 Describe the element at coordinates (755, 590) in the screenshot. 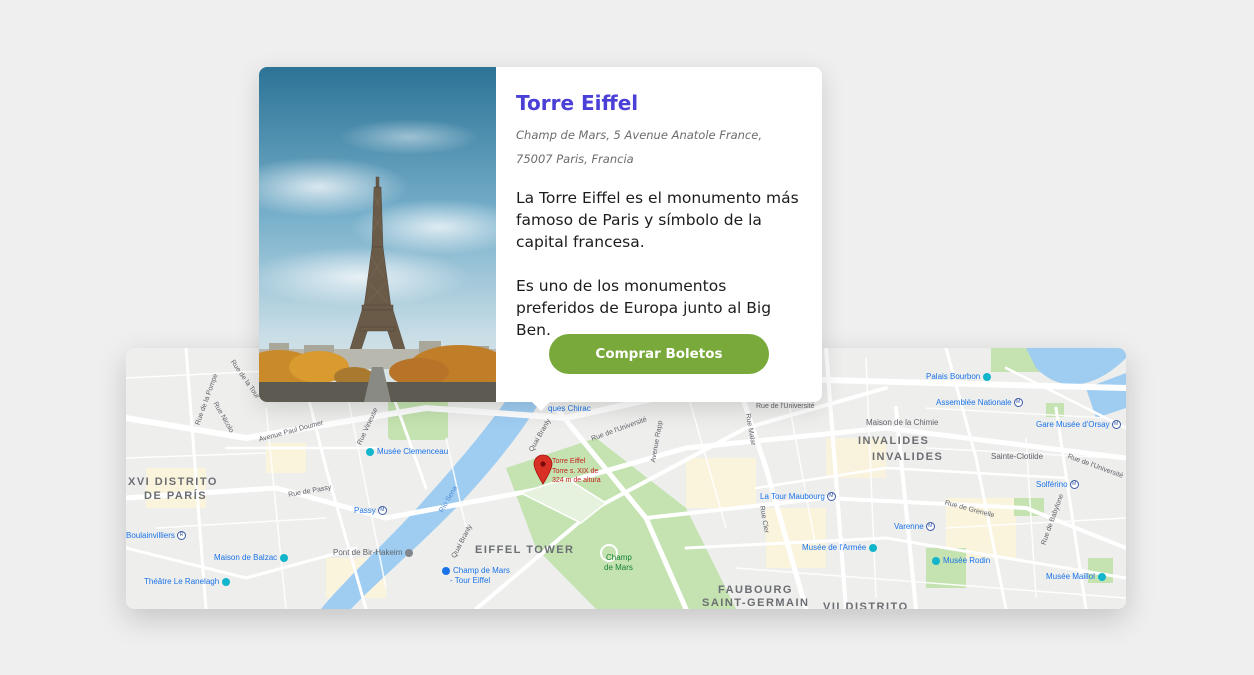

I see `district-label: FAUBOURG` at that location.